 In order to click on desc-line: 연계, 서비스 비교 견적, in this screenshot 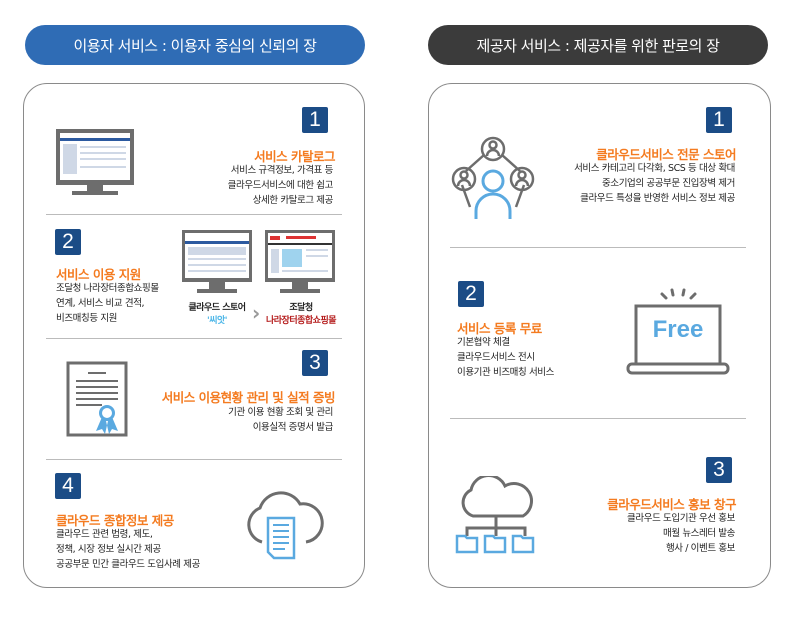, I will do `click(100, 303)`.